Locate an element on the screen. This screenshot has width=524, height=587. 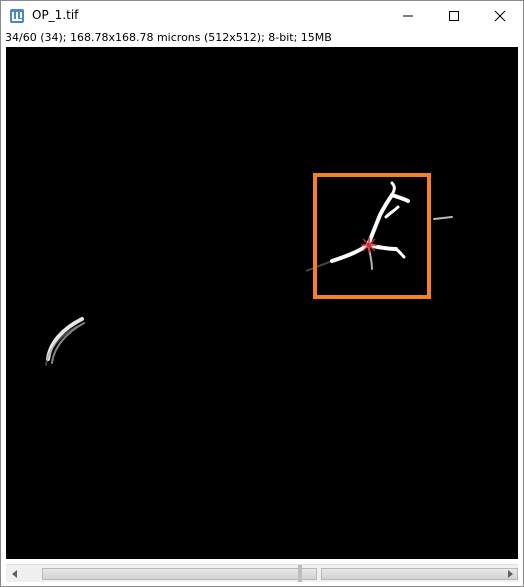
minimize-button is located at coordinates (408, 16).